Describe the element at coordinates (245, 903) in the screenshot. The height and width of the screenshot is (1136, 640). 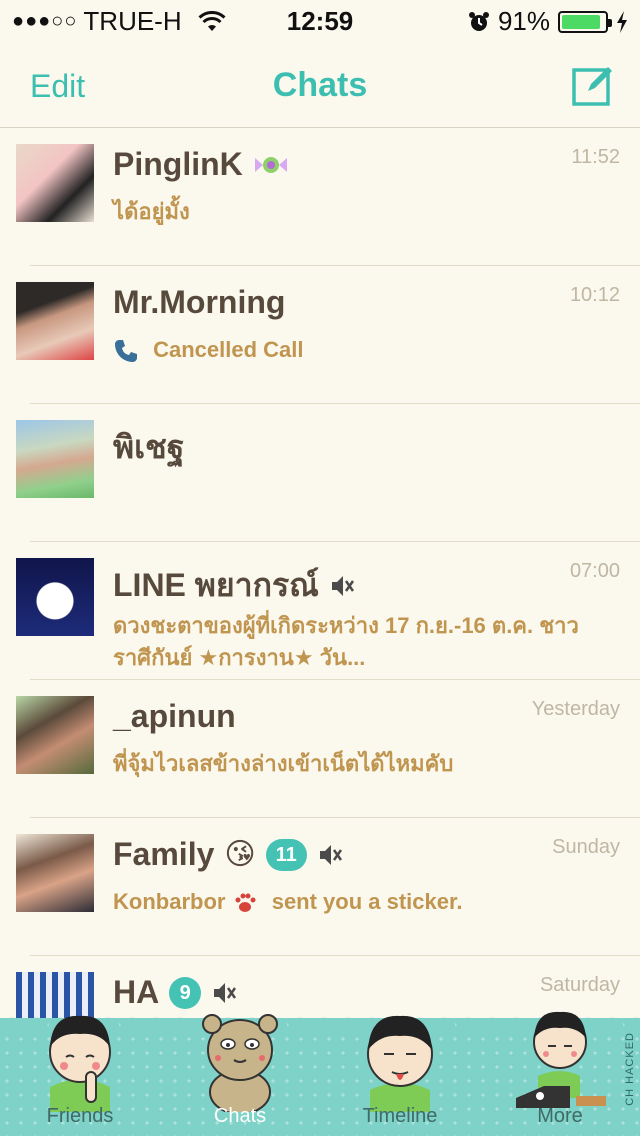
I see `paw-print-icon` at that location.